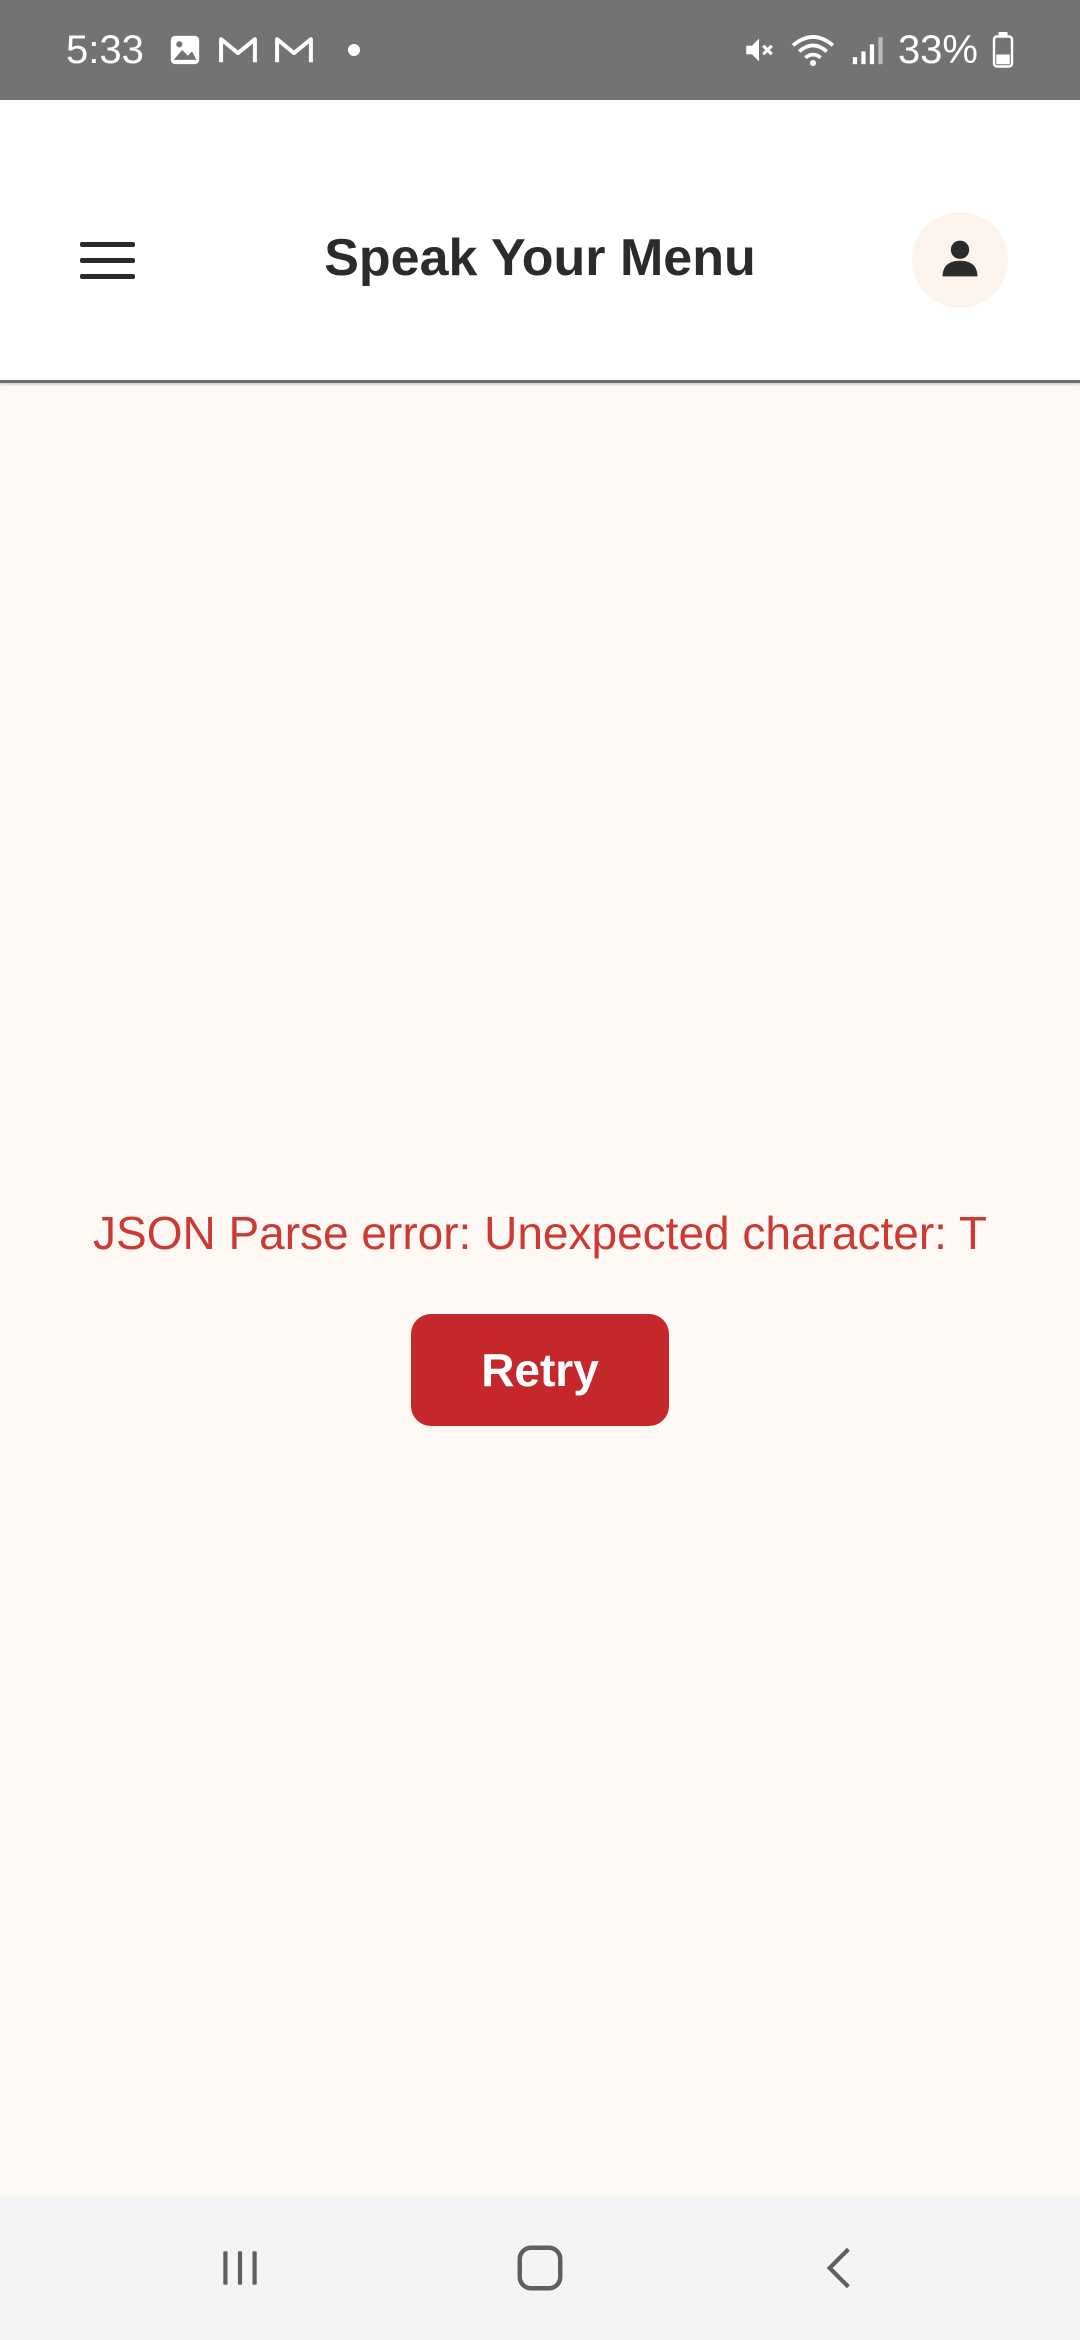 The width and height of the screenshot is (1080, 2340). I want to click on status-left: 5:33, so click(213, 50).